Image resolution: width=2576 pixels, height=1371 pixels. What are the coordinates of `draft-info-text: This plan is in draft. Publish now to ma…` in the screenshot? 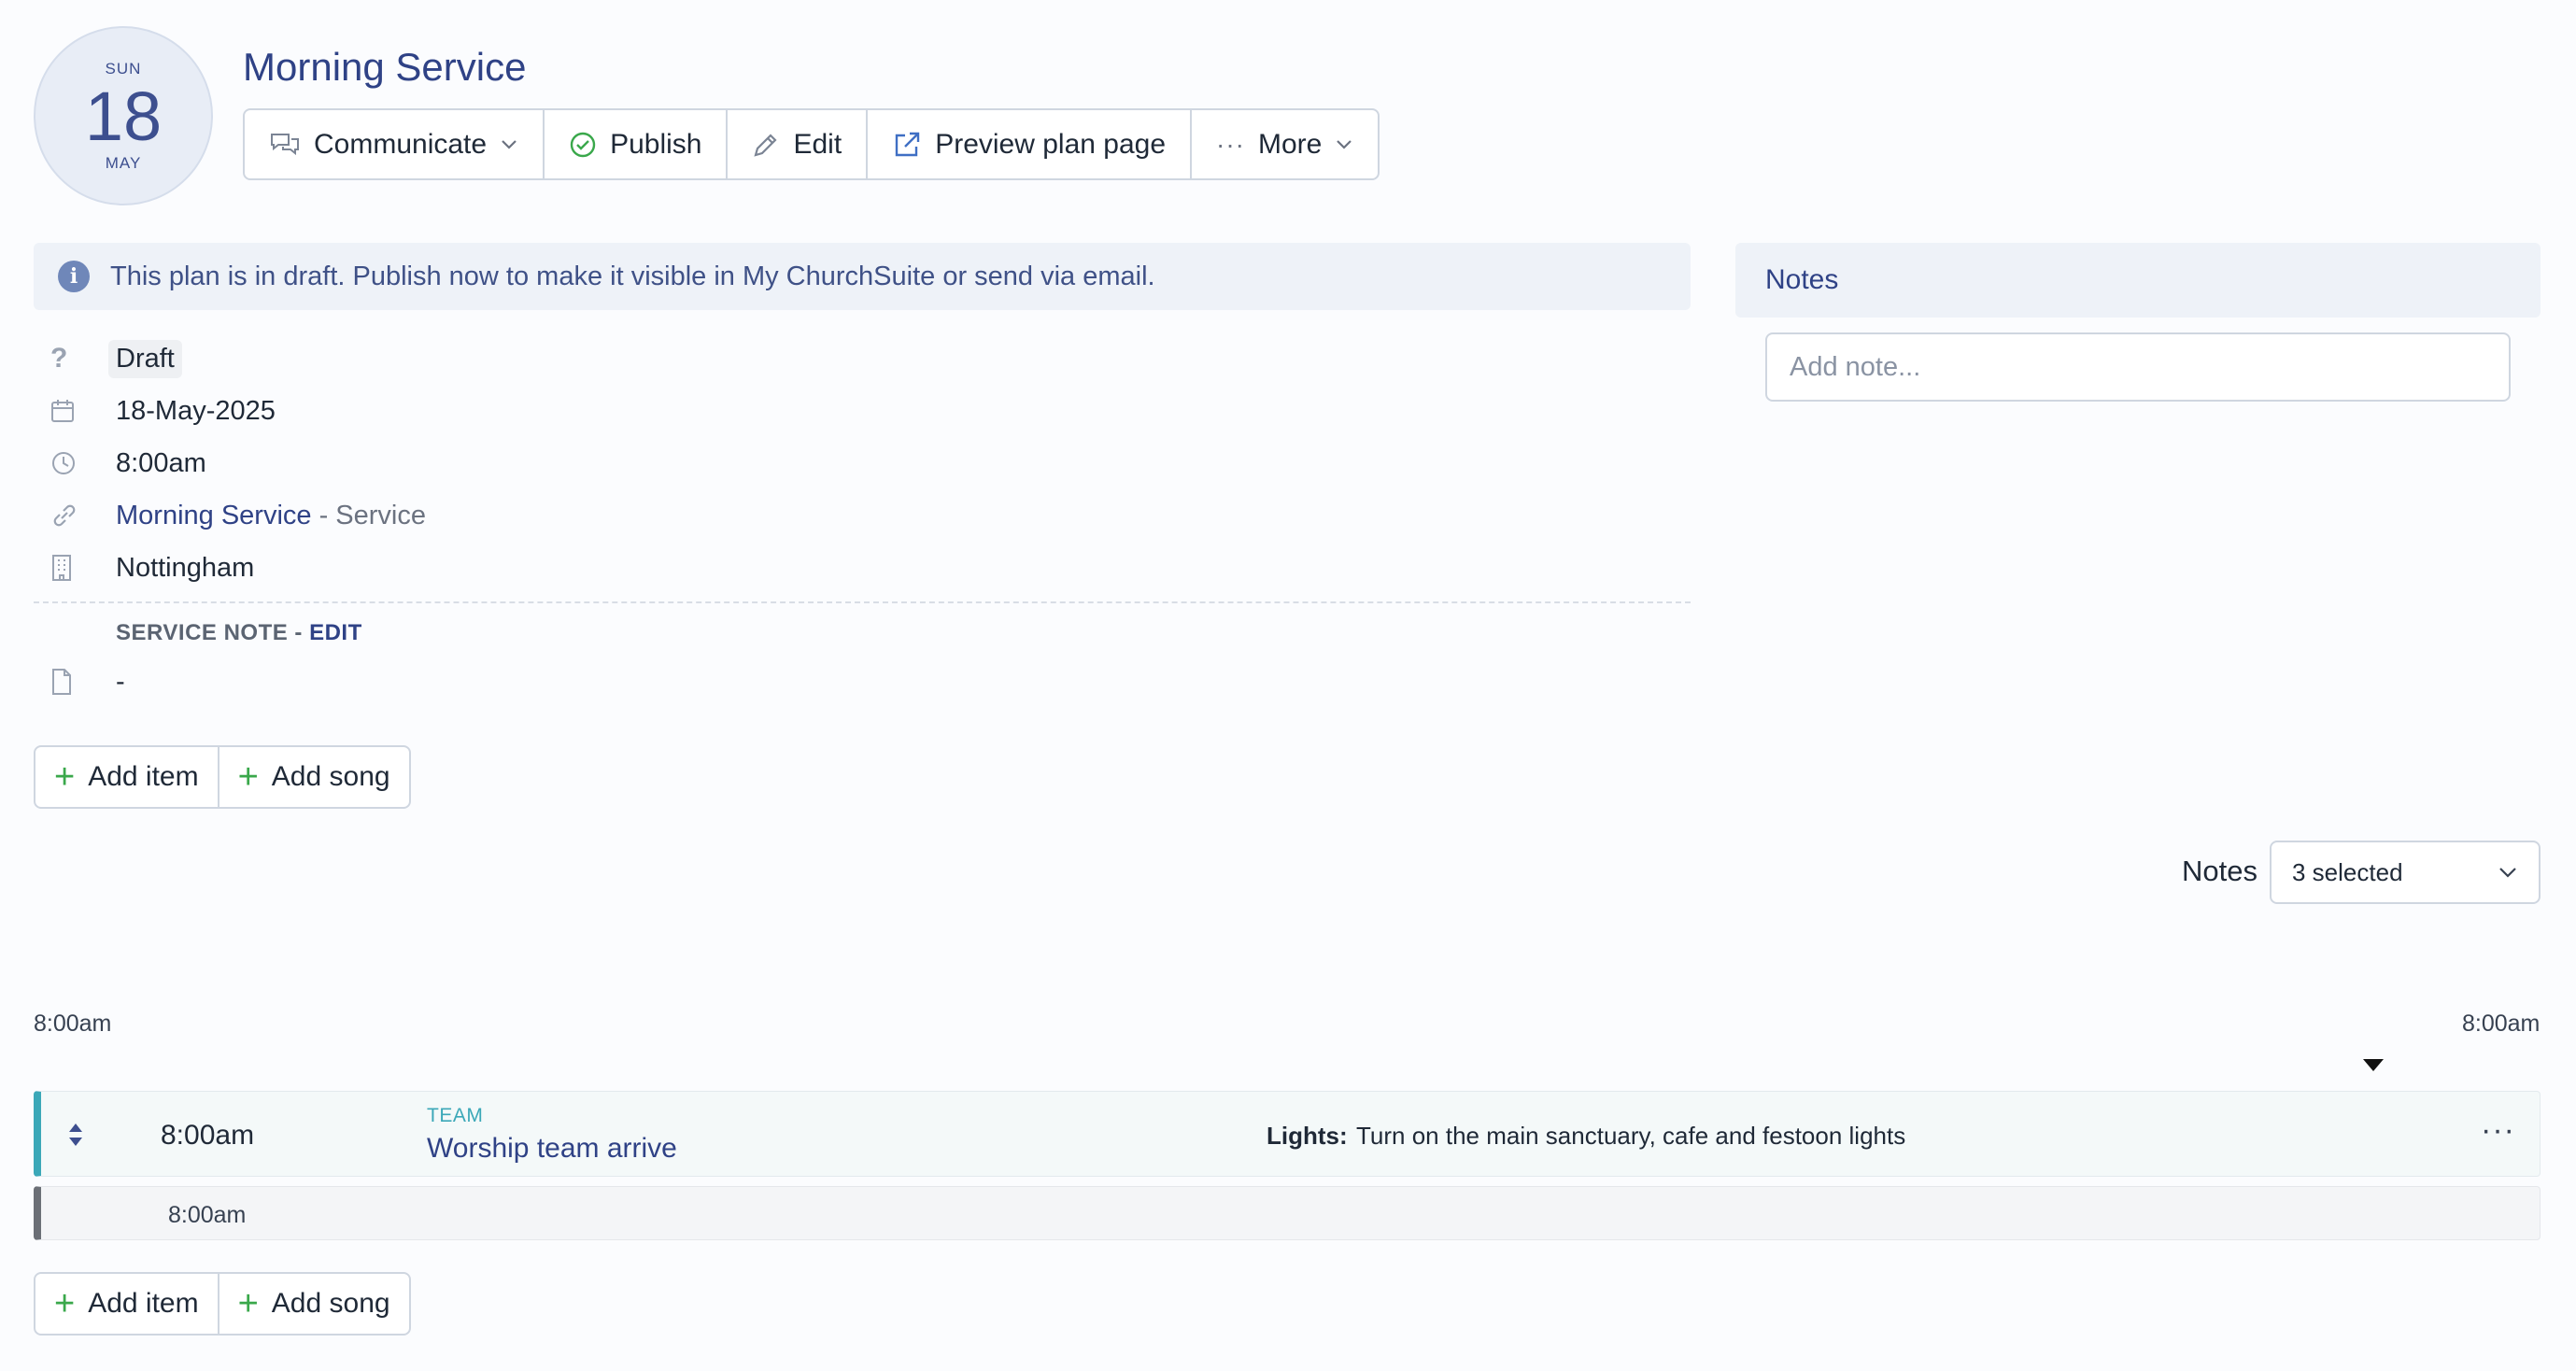 It's located at (632, 276).